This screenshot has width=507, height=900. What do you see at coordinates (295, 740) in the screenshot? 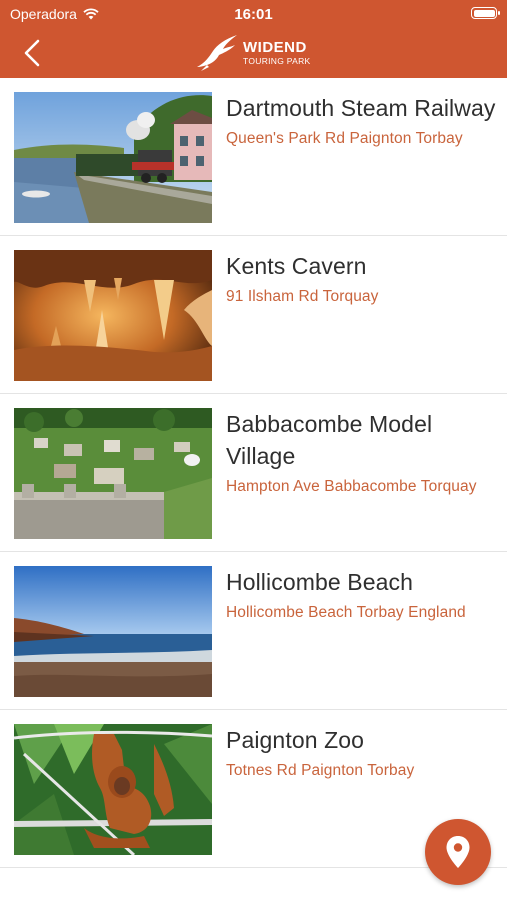
I see `attraction-name: Paignton Zoo` at bounding box center [295, 740].